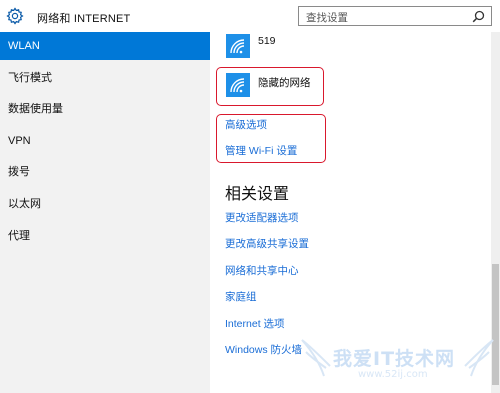 The image size is (500, 393). What do you see at coordinates (255, 323) in the screenshot?
I see `internet-options-link: Internet 选项` at bounding box center [255, 323].